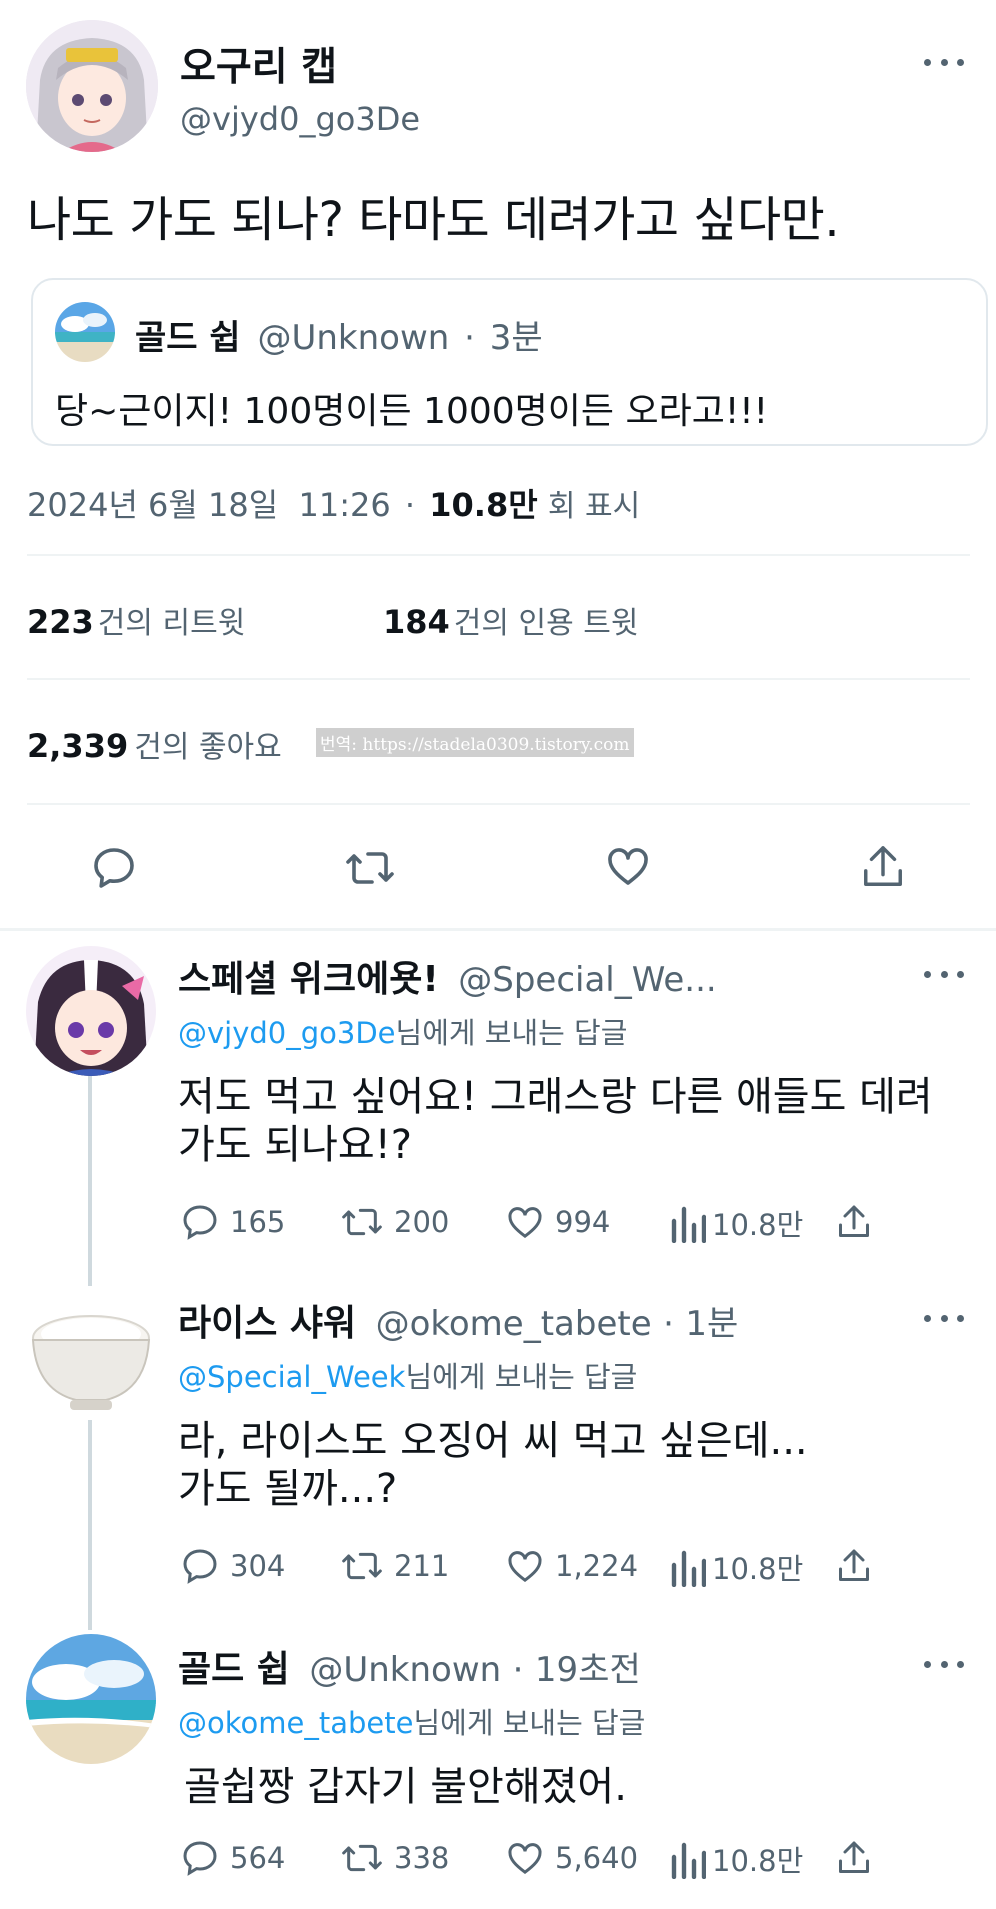  I want to click on reply-text-line-2: 가도 될까...?, so click(288, 1489).